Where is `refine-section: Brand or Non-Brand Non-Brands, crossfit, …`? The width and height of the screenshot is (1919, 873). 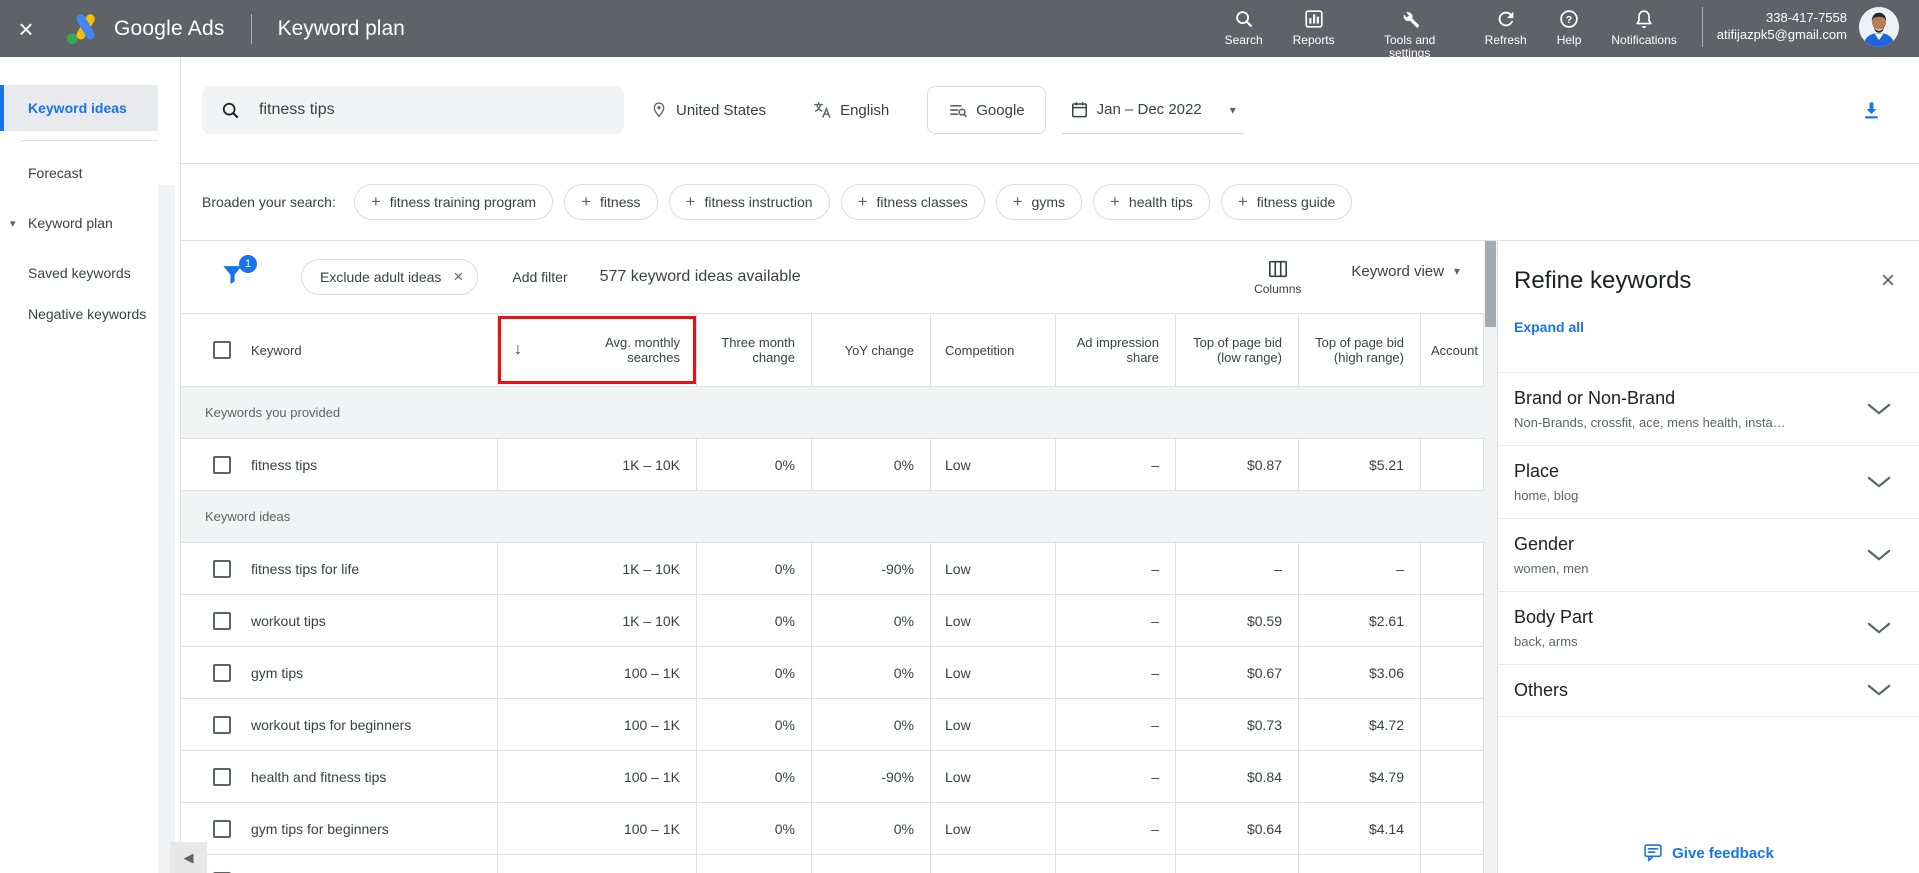
refine-section: Brand or Non-Brand Non-Brands, crossfit, … is located at coordinates (1708, 409).